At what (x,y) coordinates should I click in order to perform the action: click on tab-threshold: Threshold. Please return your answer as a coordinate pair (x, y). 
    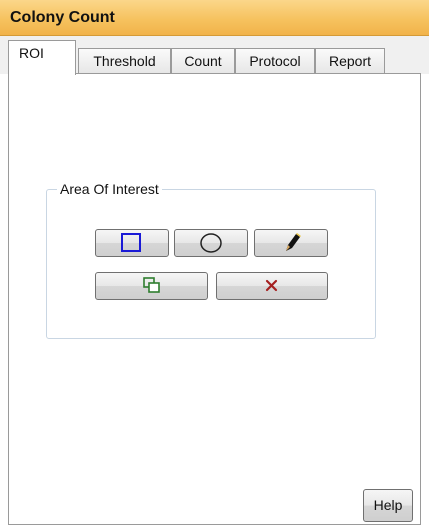
    Looking at the image, I should click on (124, 61).